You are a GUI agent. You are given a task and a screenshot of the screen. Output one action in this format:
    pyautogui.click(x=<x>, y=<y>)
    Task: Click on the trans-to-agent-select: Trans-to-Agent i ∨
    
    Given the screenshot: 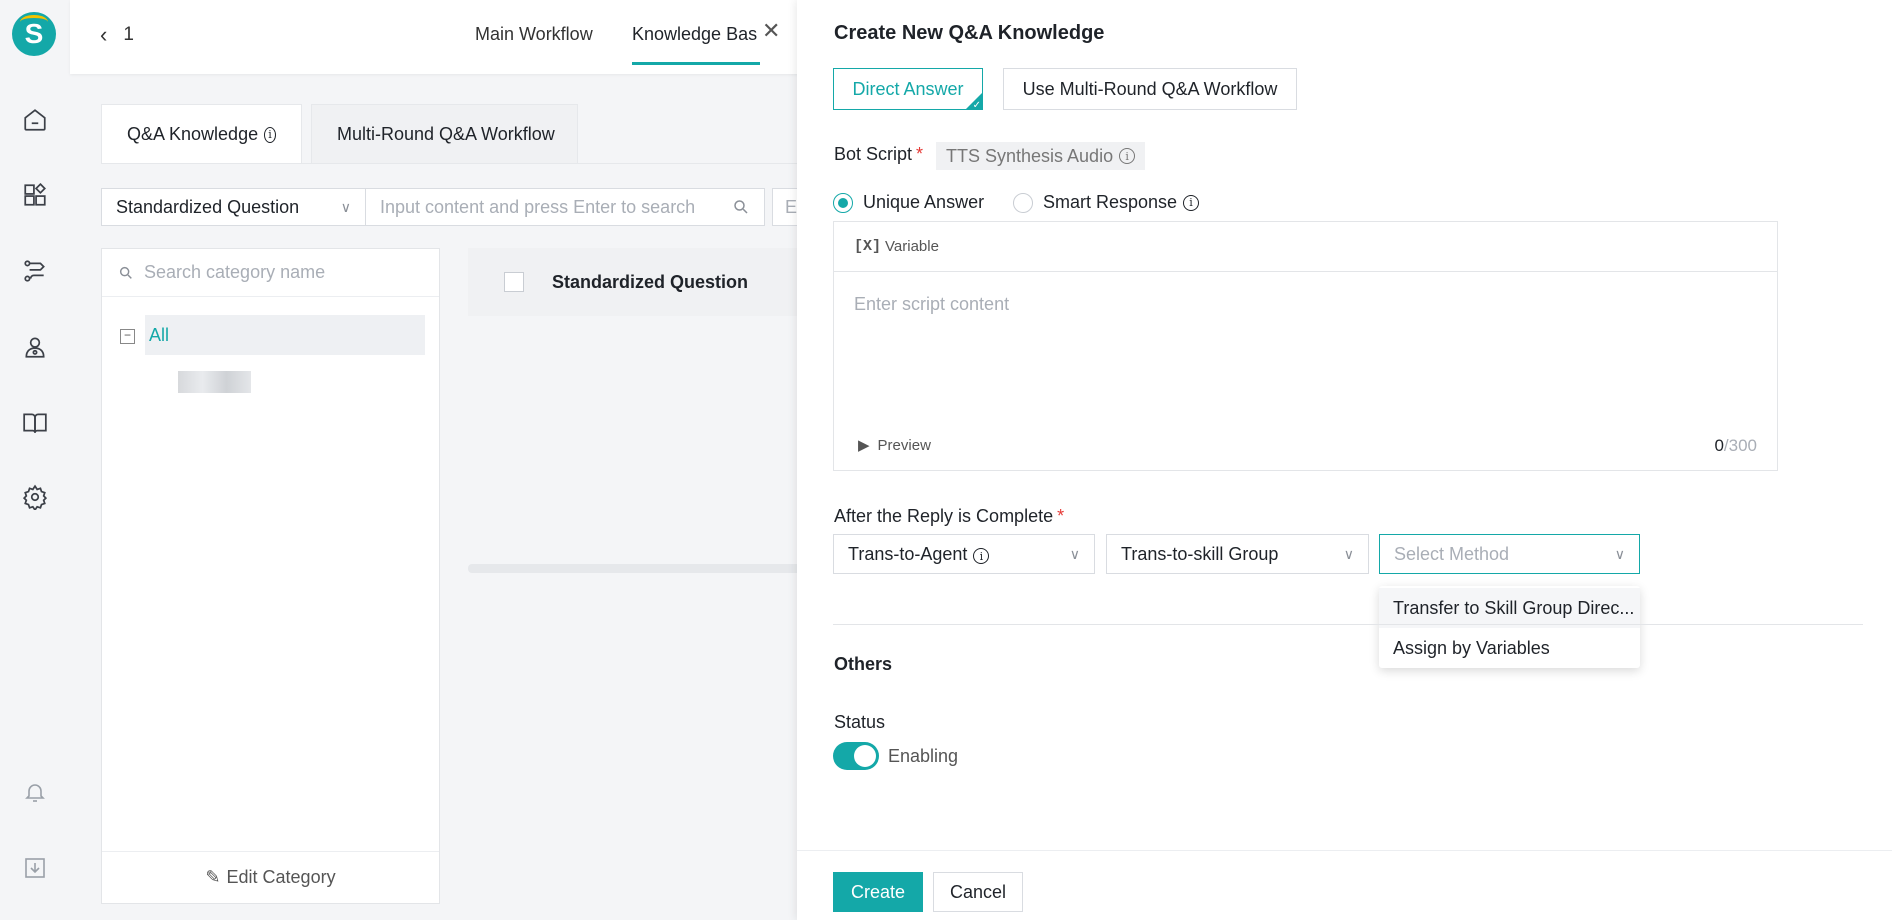 What is the action you would take?
    pyautogui.click(x=964, y=554)
    